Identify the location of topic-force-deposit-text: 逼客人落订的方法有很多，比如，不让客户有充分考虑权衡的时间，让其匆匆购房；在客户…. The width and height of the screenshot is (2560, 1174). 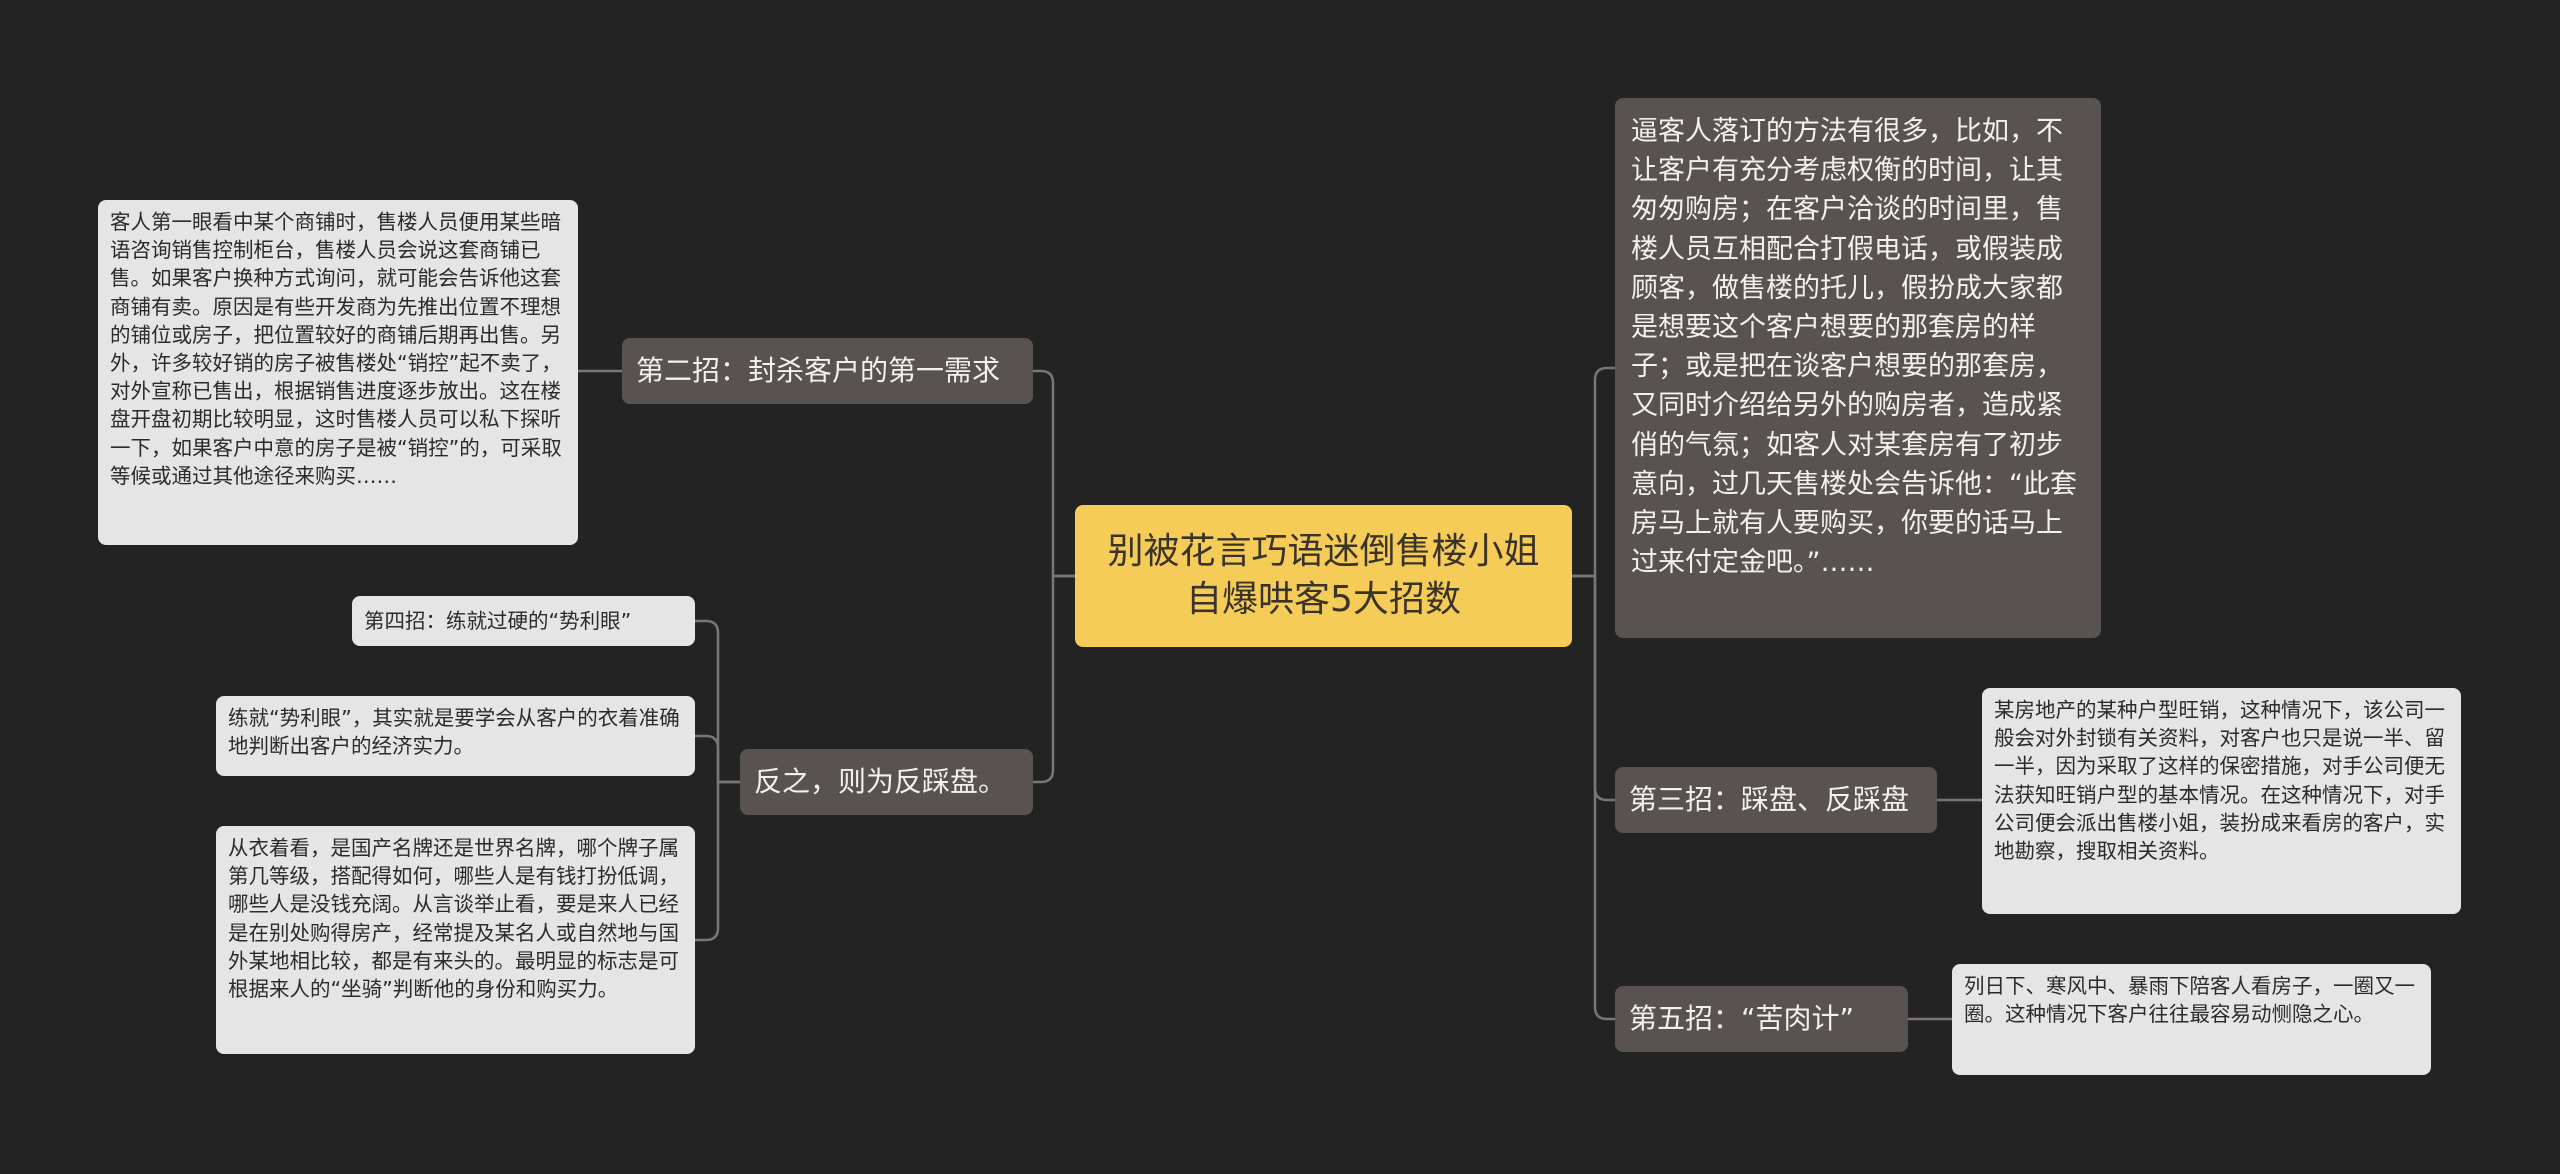
(1854, 347).